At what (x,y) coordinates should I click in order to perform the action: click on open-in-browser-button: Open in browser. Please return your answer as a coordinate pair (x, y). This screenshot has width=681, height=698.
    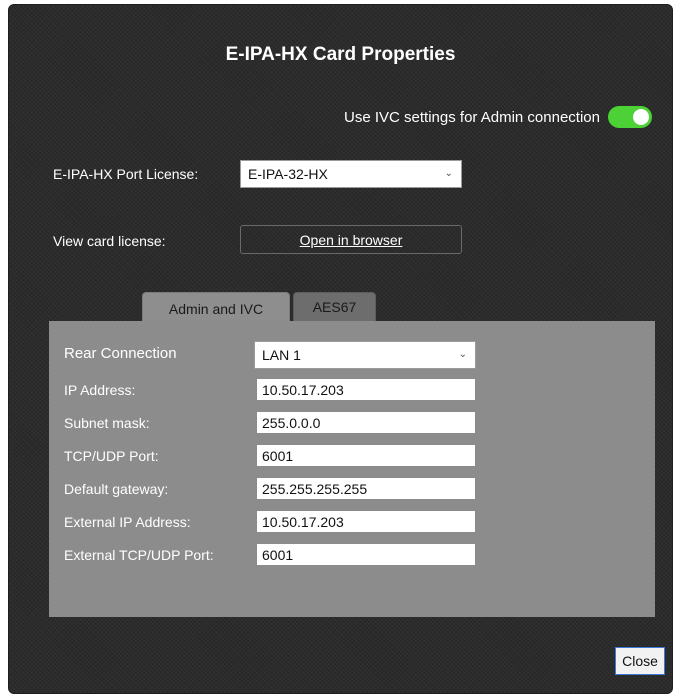
    Looking at the image, I should click on (351, 239).